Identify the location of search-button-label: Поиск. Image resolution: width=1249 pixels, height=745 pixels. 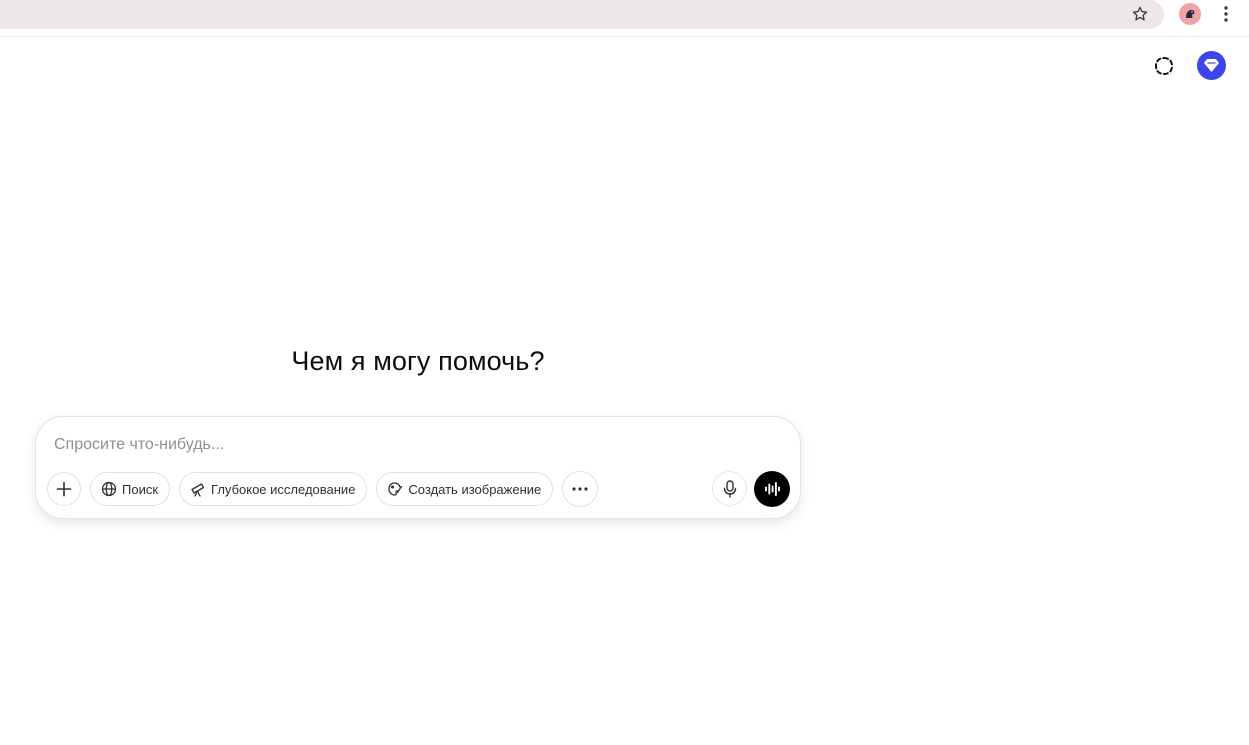
(140, 489).